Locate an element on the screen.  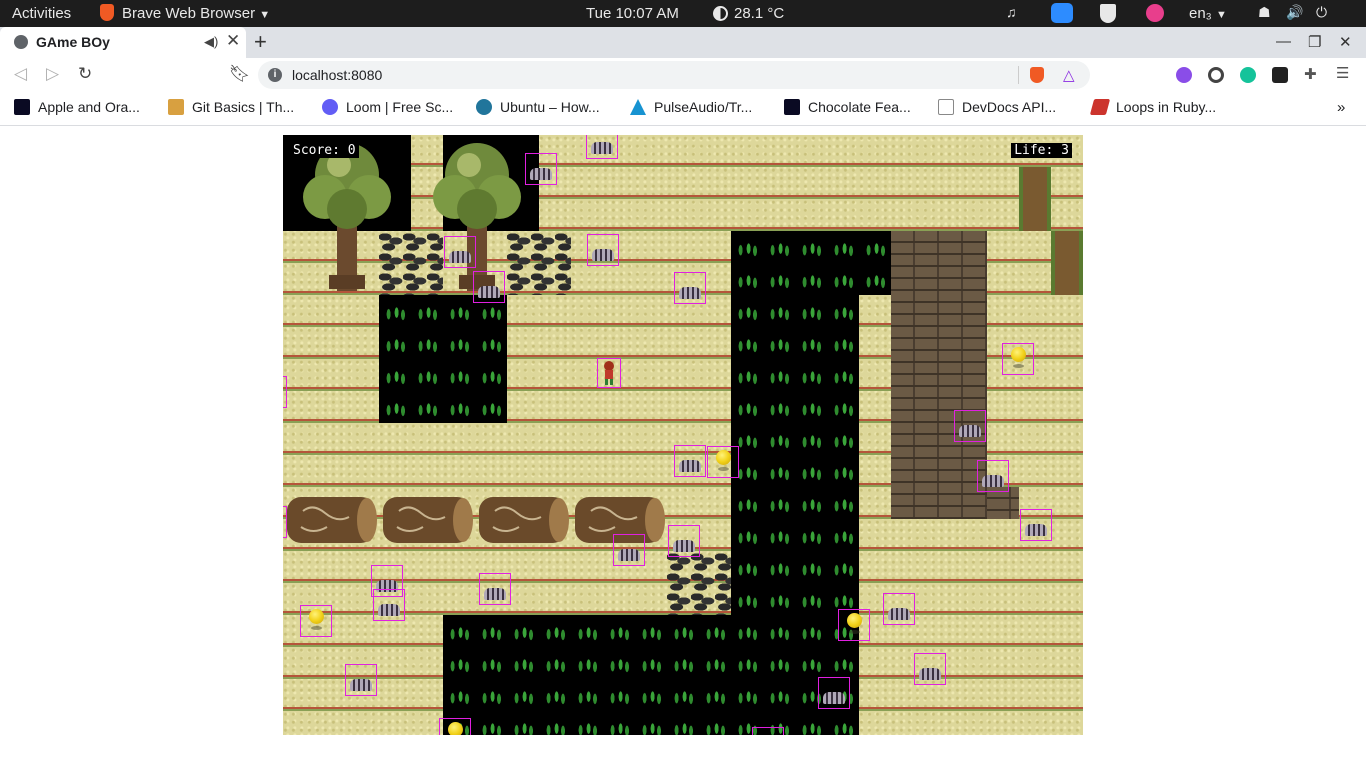
weather-temperature: 28.1 °C is located at coordinates (759, 13).